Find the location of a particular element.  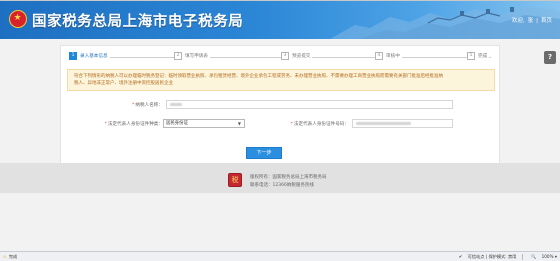

progress-steps: 1 录入基本信息 2 填写申请表 3 预览提交 4 审核中 5 完成 is located at coordinates (281, 58).